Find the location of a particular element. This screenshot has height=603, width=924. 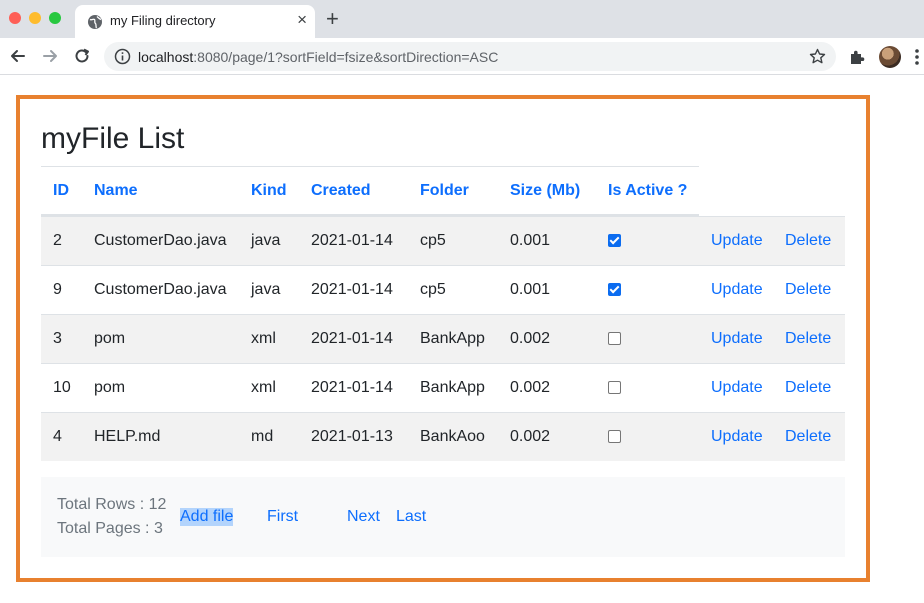

total-rows-text: Total Rows : 12 is located at coordinates (112, 504).